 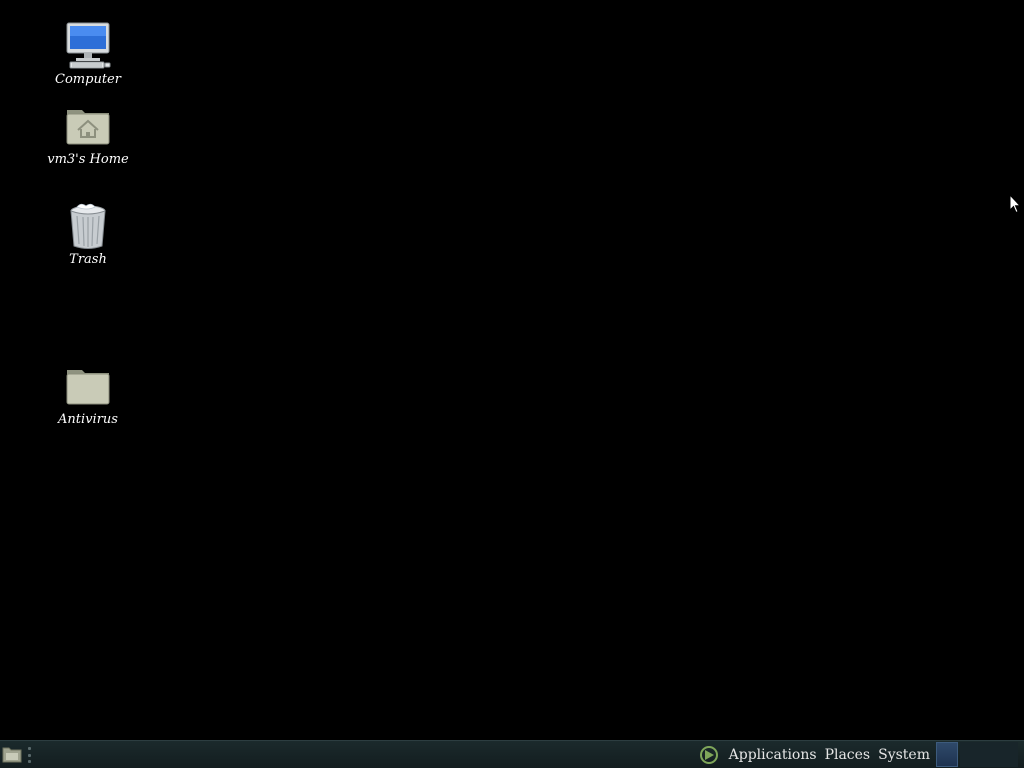 What do you see at coordinates (88, 79) in the screenshot?
I see `desktop-icon-label: Computer` at bounding box center [88, 79].